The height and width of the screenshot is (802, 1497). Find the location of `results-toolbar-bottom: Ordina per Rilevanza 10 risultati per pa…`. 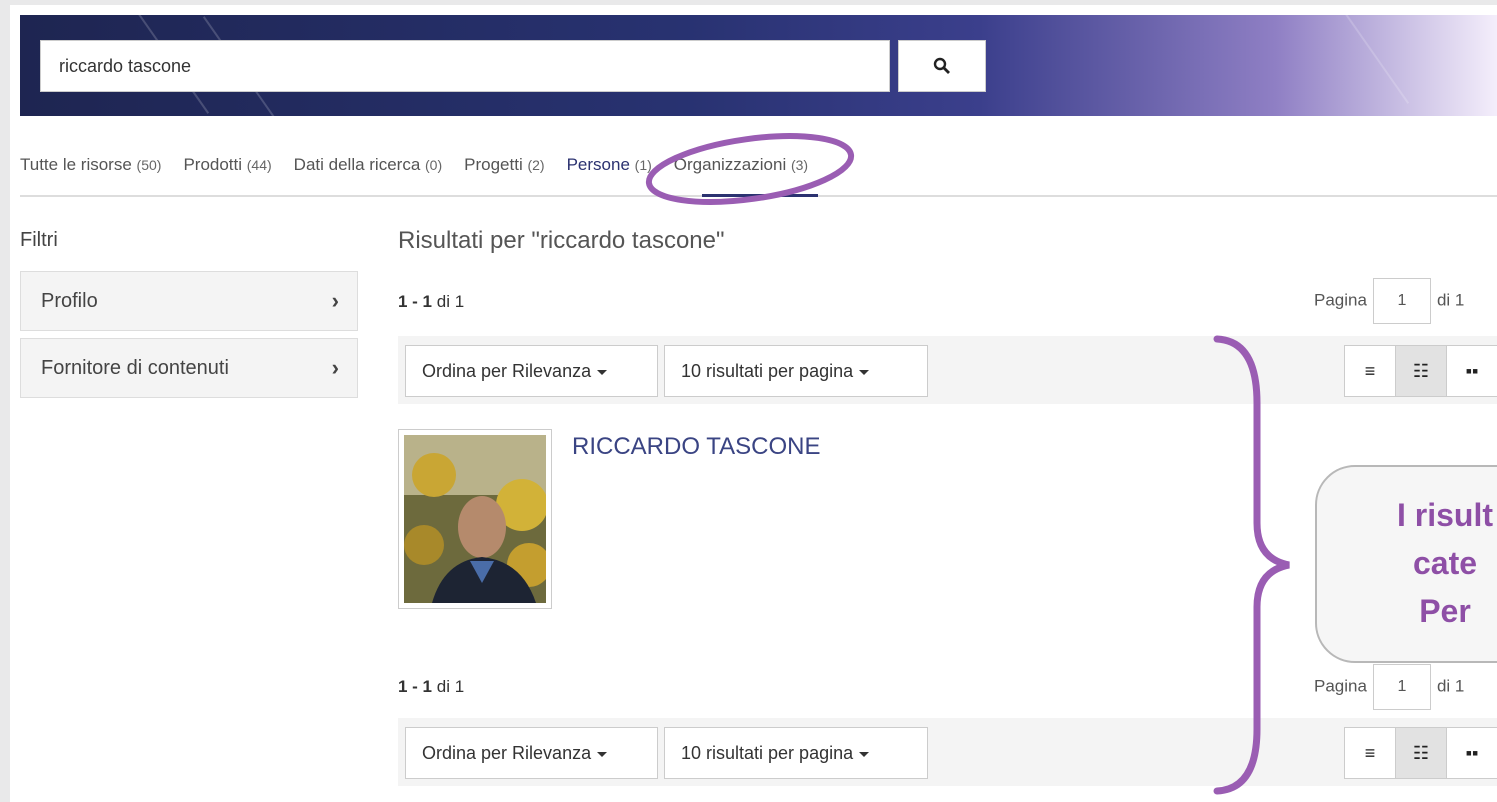

results-toolbar-bottom: Ordina per Rilevanza 10 risultati per pa… is located at coordinates (947, 752).